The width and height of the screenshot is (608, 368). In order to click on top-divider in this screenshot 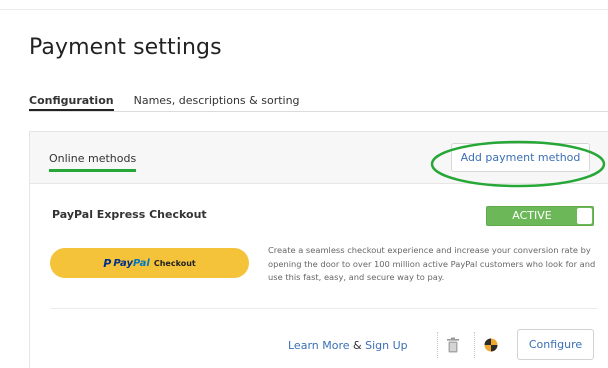, I will do `click(304, 9)`.